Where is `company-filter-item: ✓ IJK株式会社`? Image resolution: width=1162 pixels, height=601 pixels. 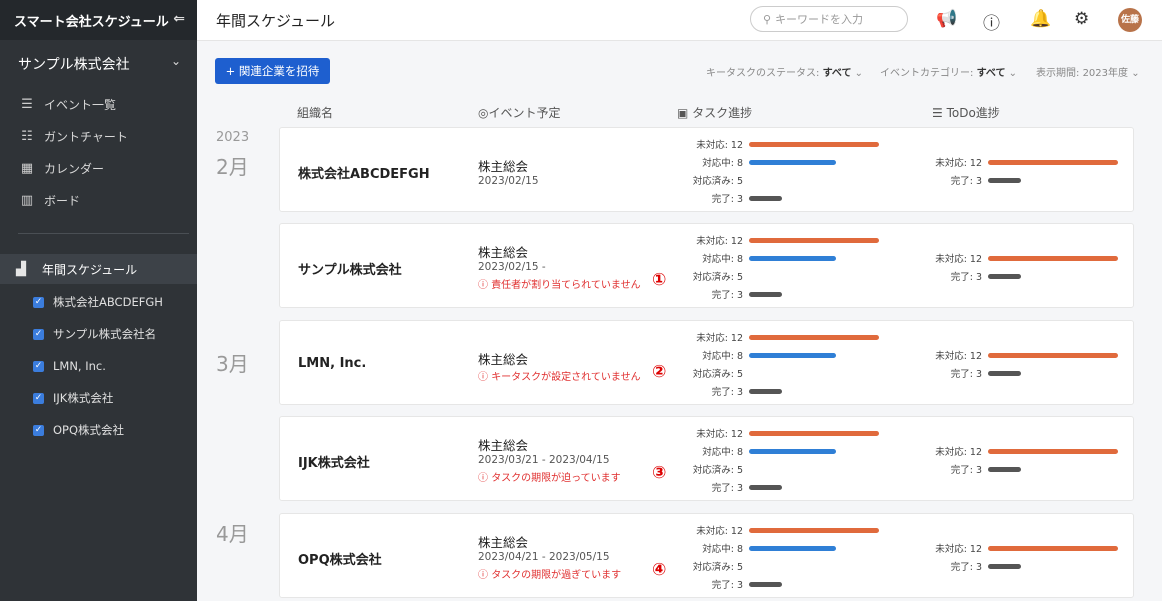
company-filter-item: ✓ IJK株式会社 is located at coordinates (98, 398).